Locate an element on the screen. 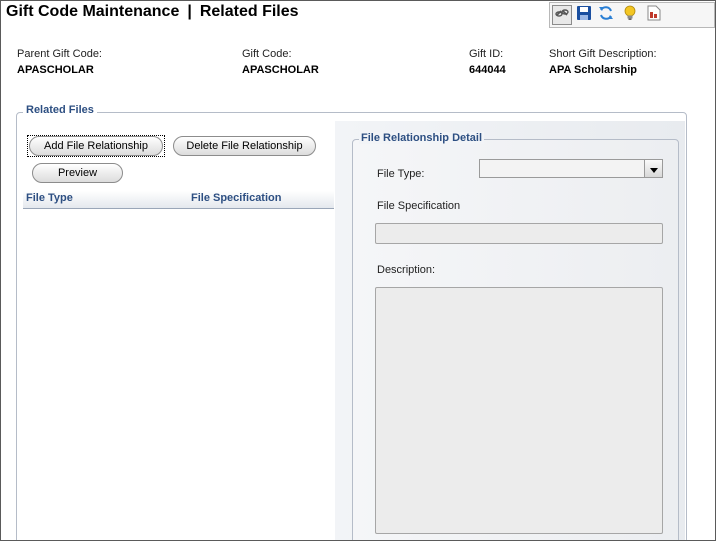 This screenshot has height=541, width=716. file-specification-field is located at coordinates (519, 233).